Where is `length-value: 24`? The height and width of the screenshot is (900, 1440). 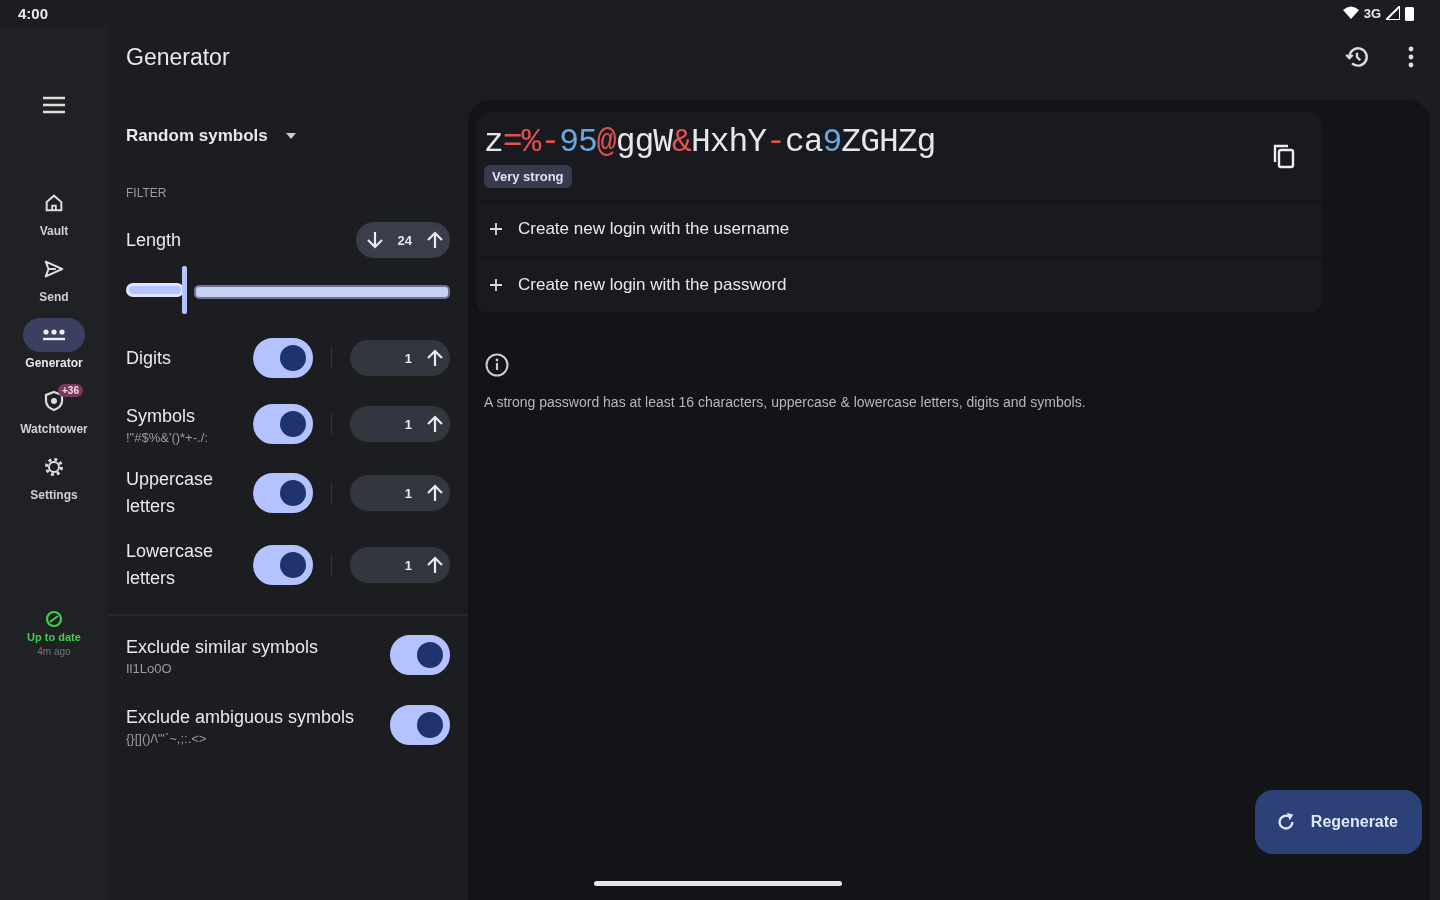 length-value: 24 is located at coordinates (404, 240).